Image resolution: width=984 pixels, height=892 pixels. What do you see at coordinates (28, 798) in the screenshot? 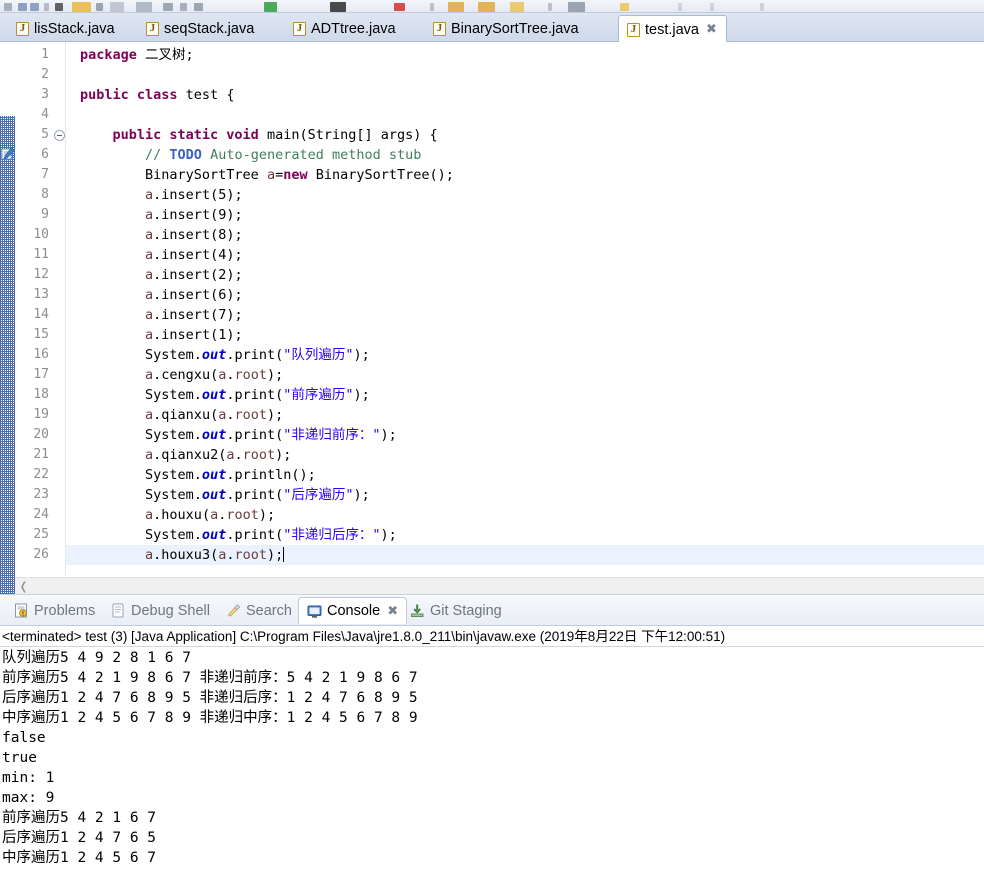
I see `console-output-line: max: 9` at bounding box center [28, 798].